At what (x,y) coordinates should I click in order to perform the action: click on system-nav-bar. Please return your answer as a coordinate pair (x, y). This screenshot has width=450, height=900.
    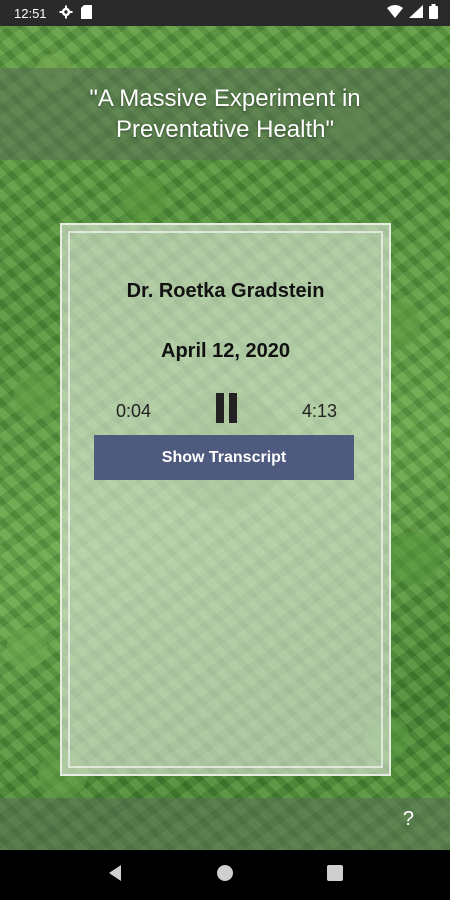
    Looking at the image, I should click on (225, 875).